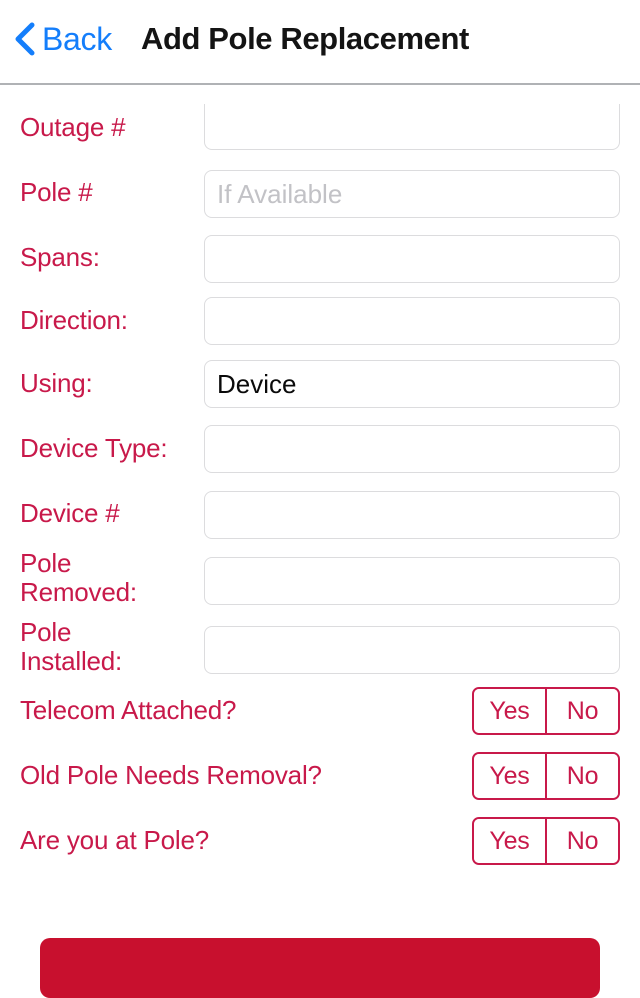 This screenshot has height=998, width=640. What do you see at coordinates (412, 515) in the screenshot?
I see `input-device-number` at bounding box center [412, 515].